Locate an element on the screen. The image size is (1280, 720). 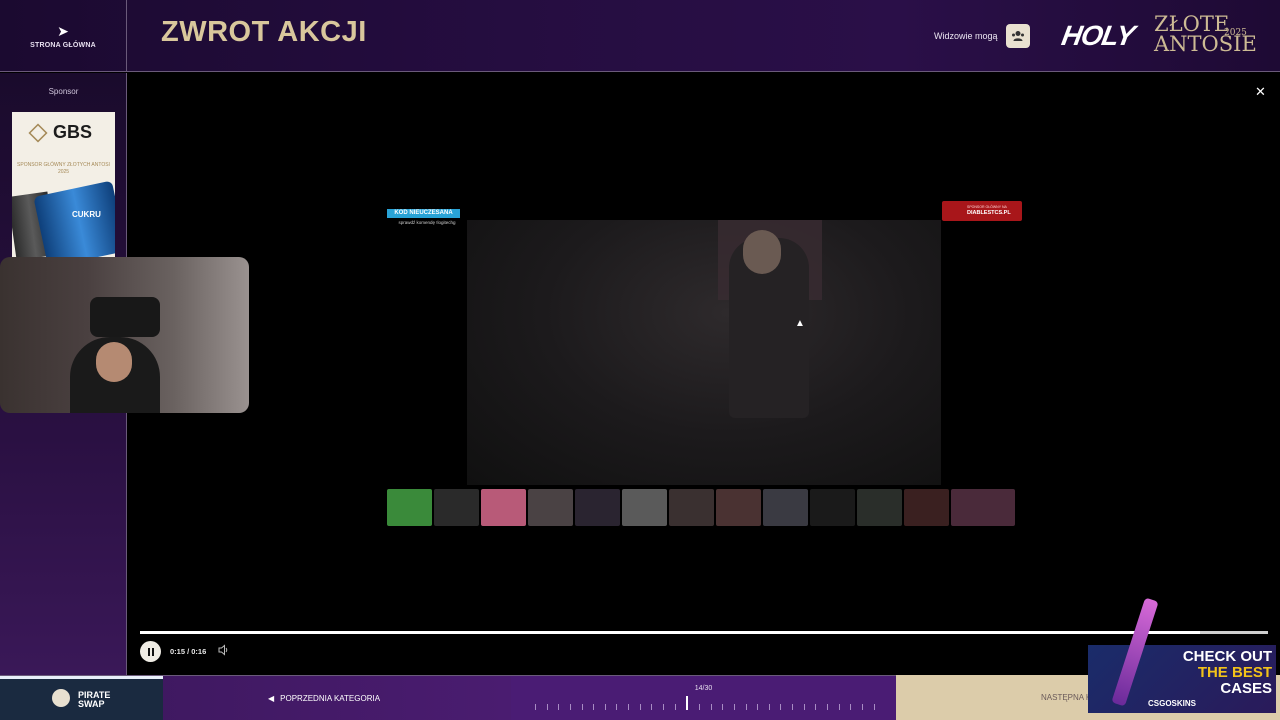
progress-fill is located at coordinates (670, 632).